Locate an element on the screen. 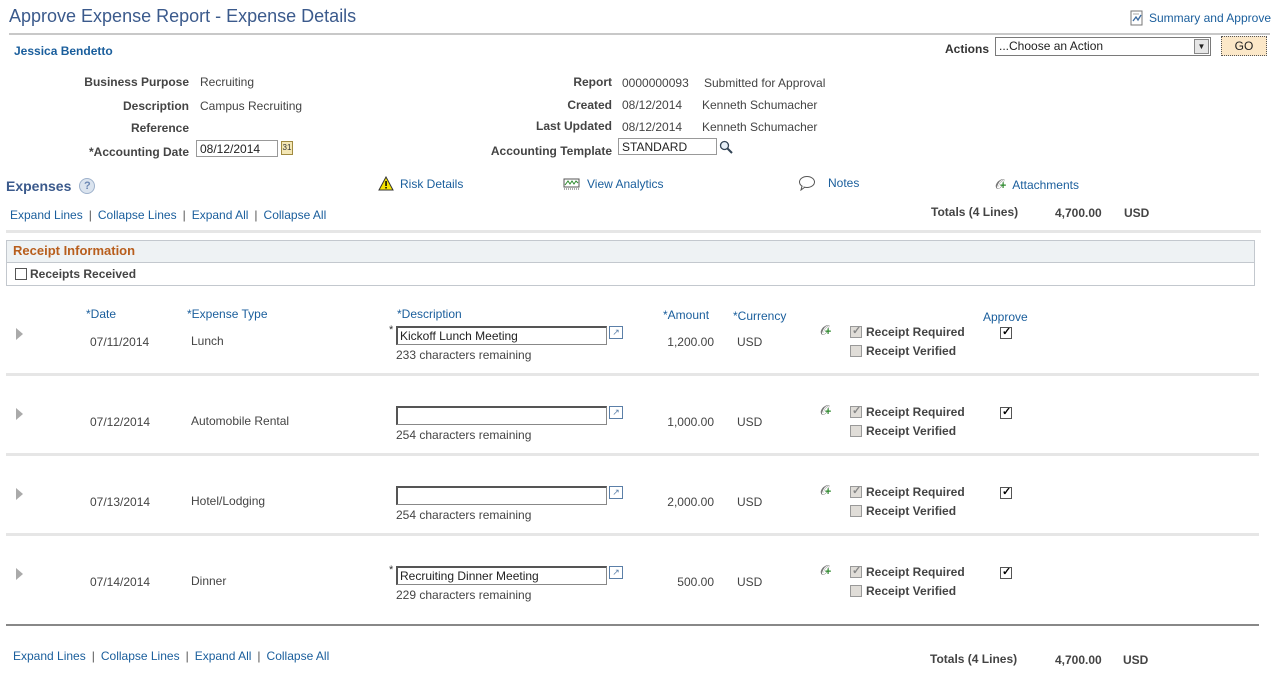 The width and height of the screenshot is (1287, 685). receipt-verified-label: Receipt Verified is located at coordinates (911, 431).